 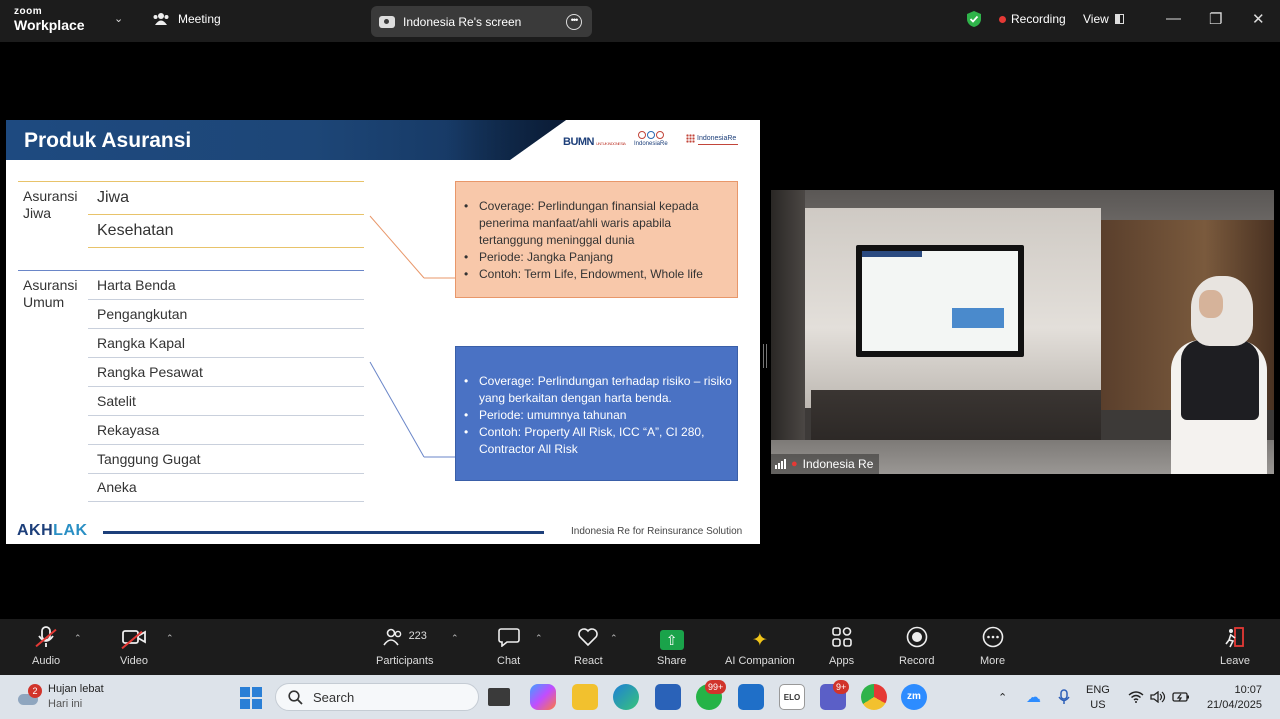 I want to click on battery-icon, so click(x=1181, y=697).